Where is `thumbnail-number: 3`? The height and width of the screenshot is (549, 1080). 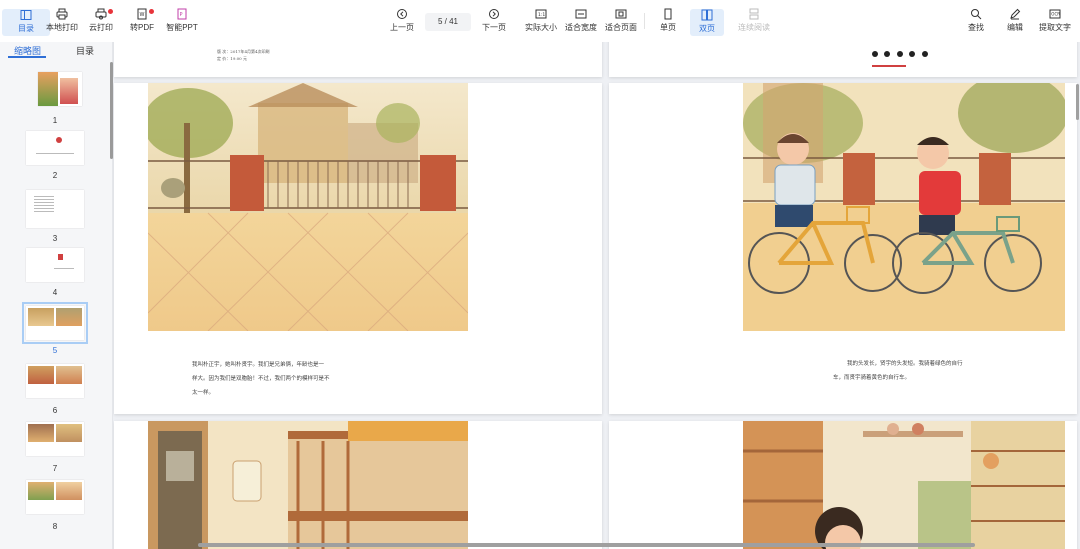 thumbnail-number: 3 is located at coordinates (55, 238).